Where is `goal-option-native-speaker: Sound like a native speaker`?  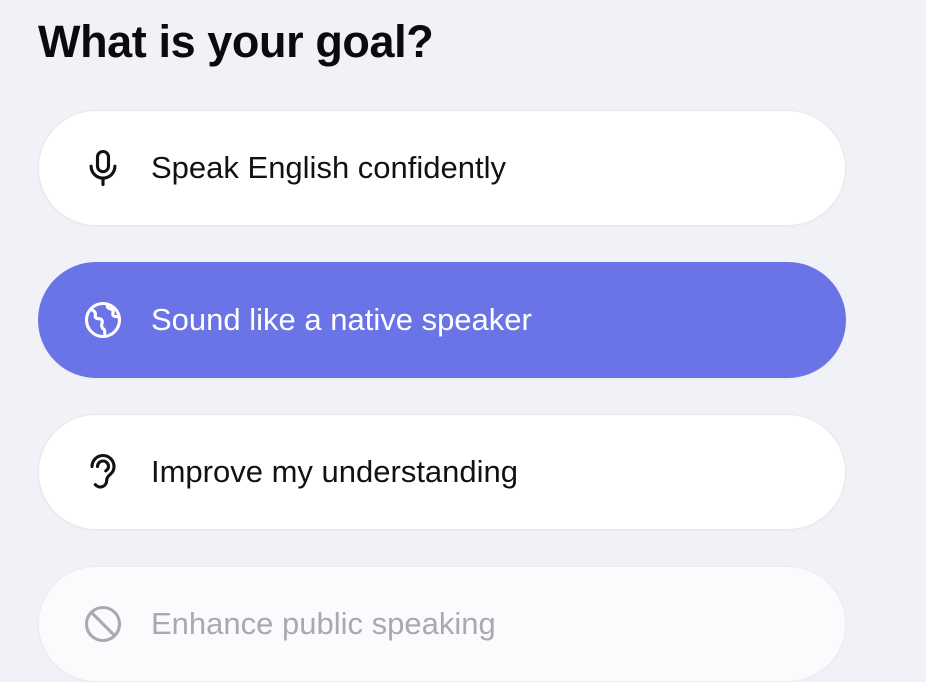
goal-option-native-speaker: Sound like a native speaker is located at coordinates (442, 320).